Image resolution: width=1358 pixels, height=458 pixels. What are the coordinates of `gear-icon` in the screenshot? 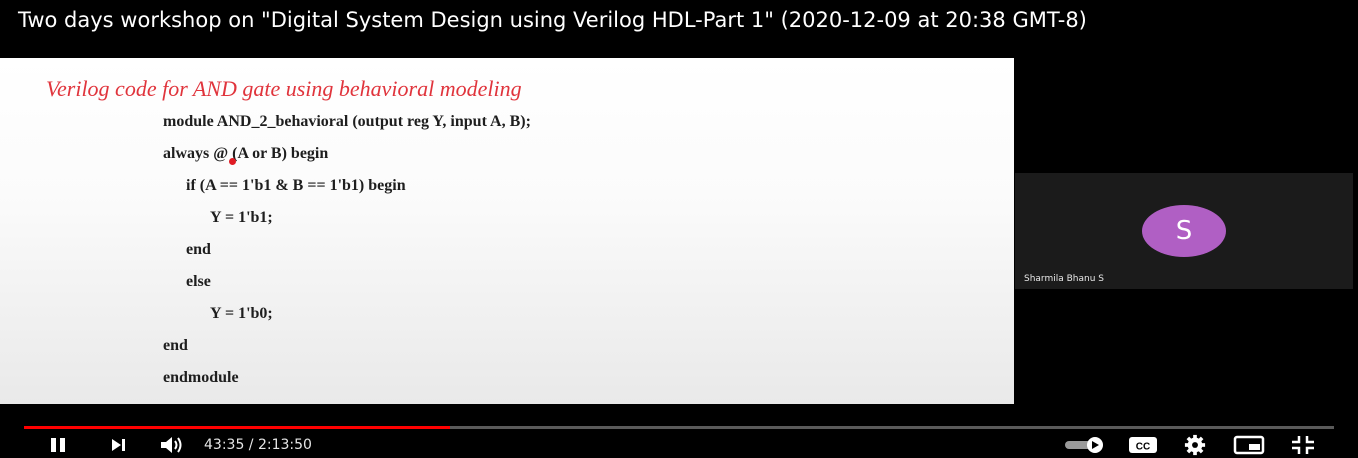 It's located at (1195, 445).